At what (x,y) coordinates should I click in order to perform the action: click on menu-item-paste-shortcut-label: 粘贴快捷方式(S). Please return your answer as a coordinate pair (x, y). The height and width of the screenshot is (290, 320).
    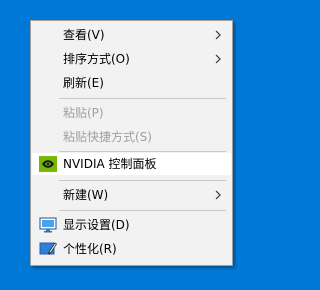
    Looking at the image, I should click on (107, 137).